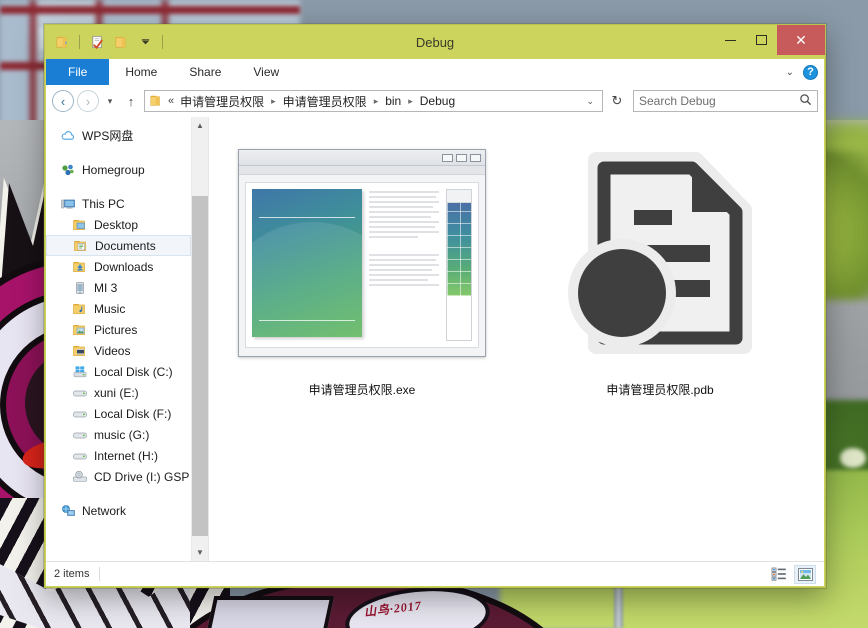 Image resolution: width=868 pixels, height=628 pixels. What do you see at coordinates (325, 101) in the screenshot?
I see `breadcrumb-item-1: 申请管理员权限` at bounding box center [325, 101].